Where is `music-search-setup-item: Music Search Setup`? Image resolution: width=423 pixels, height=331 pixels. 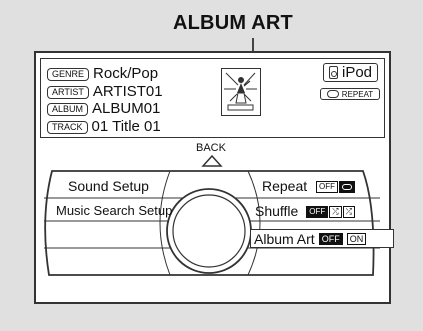
music-search-setup-item: Music Search Setup is located at coordinates (114, 211).